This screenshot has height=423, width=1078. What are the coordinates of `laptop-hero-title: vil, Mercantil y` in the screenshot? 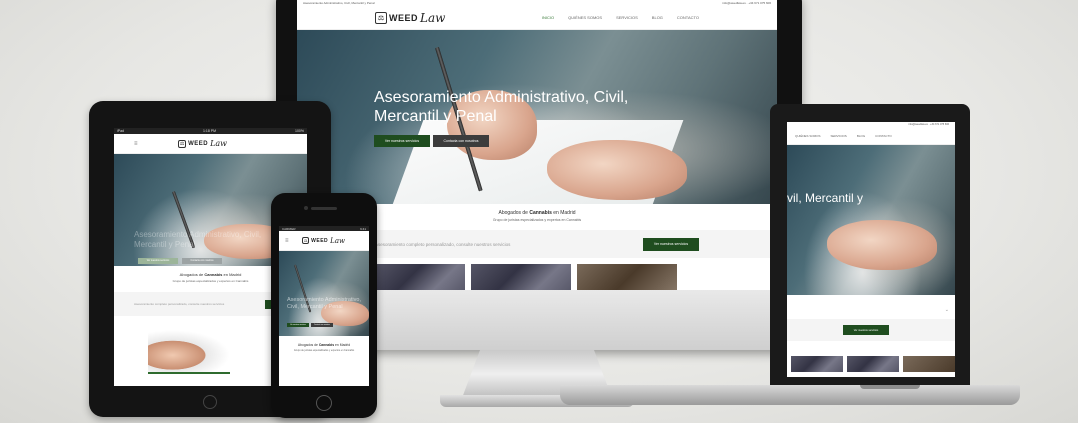 It's located at (825, 198).